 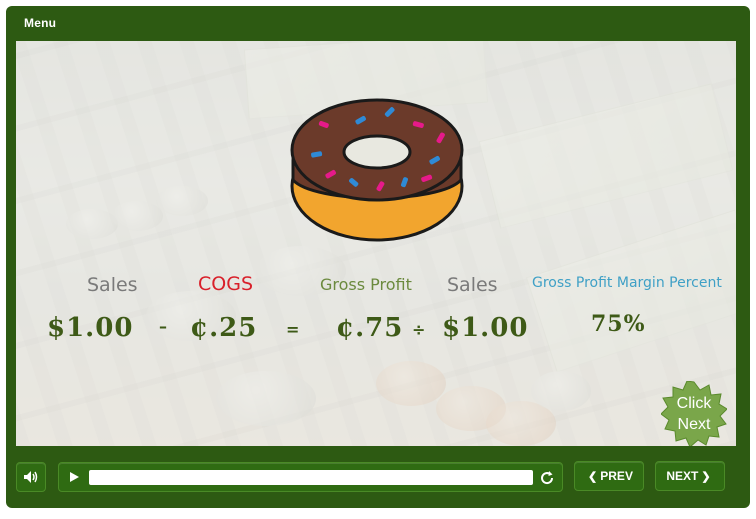 What do you see at coordinates (419, 329) in the screenshot?
I see `divide-operator: ÷` at bounding box center [419, 329].